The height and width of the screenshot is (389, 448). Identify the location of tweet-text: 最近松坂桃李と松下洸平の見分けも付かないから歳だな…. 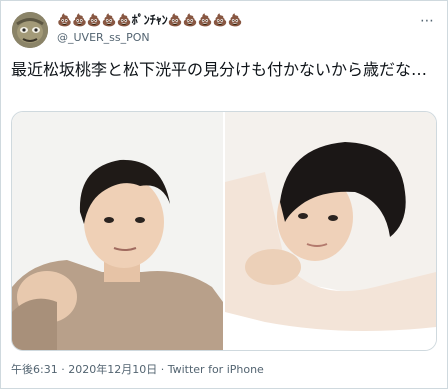
(219, 69).